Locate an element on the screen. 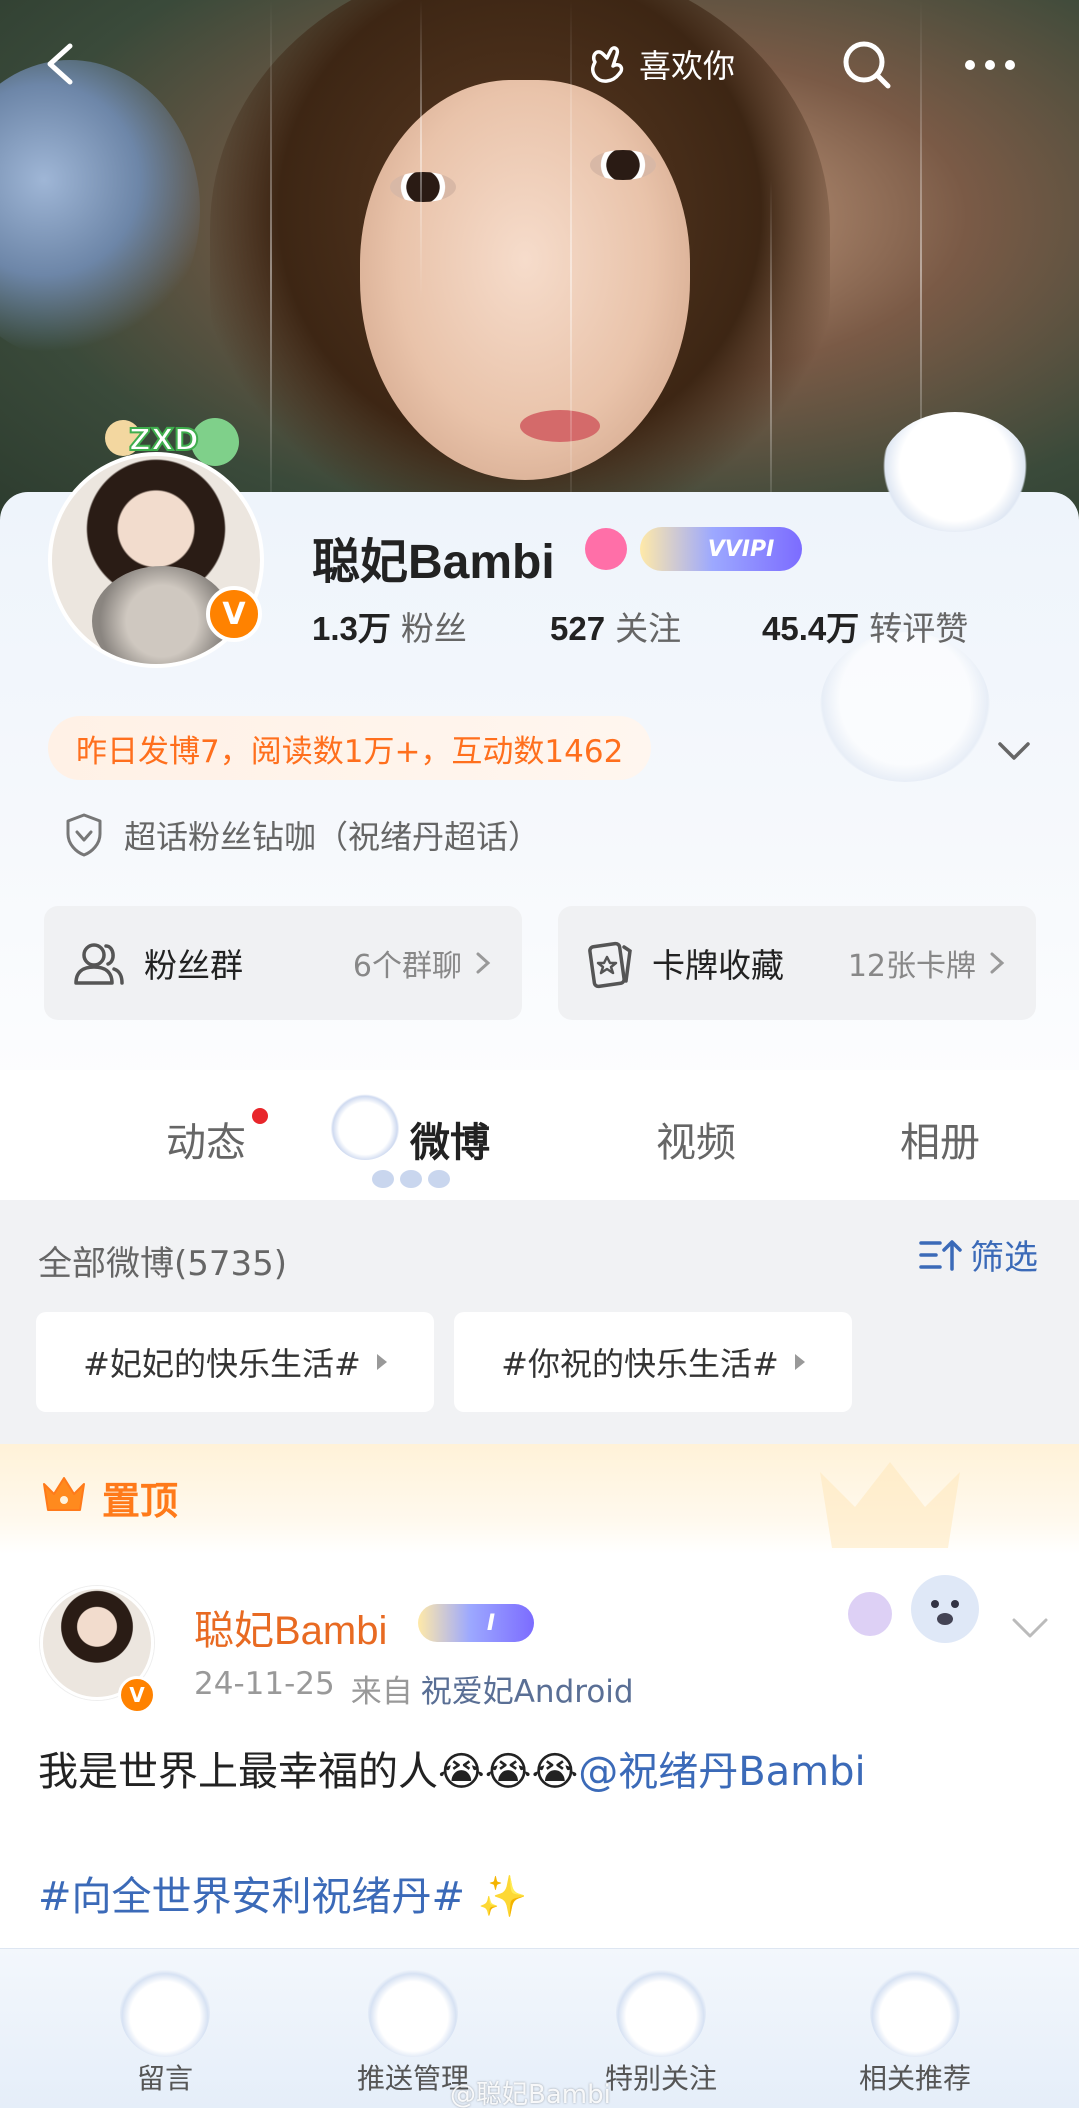  card-icon is located at coordinates (610, 965).